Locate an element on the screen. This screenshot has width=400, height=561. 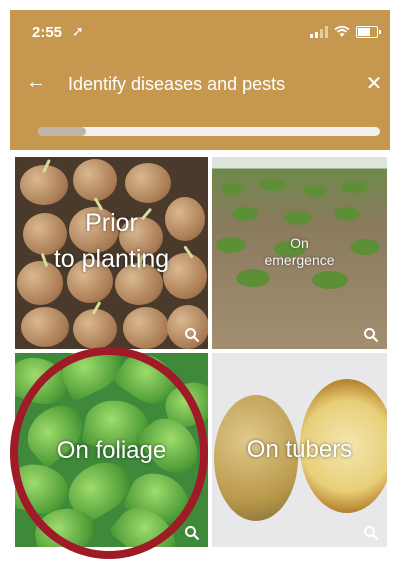
tile-label-line1: On is located at coordinates (299, 243).